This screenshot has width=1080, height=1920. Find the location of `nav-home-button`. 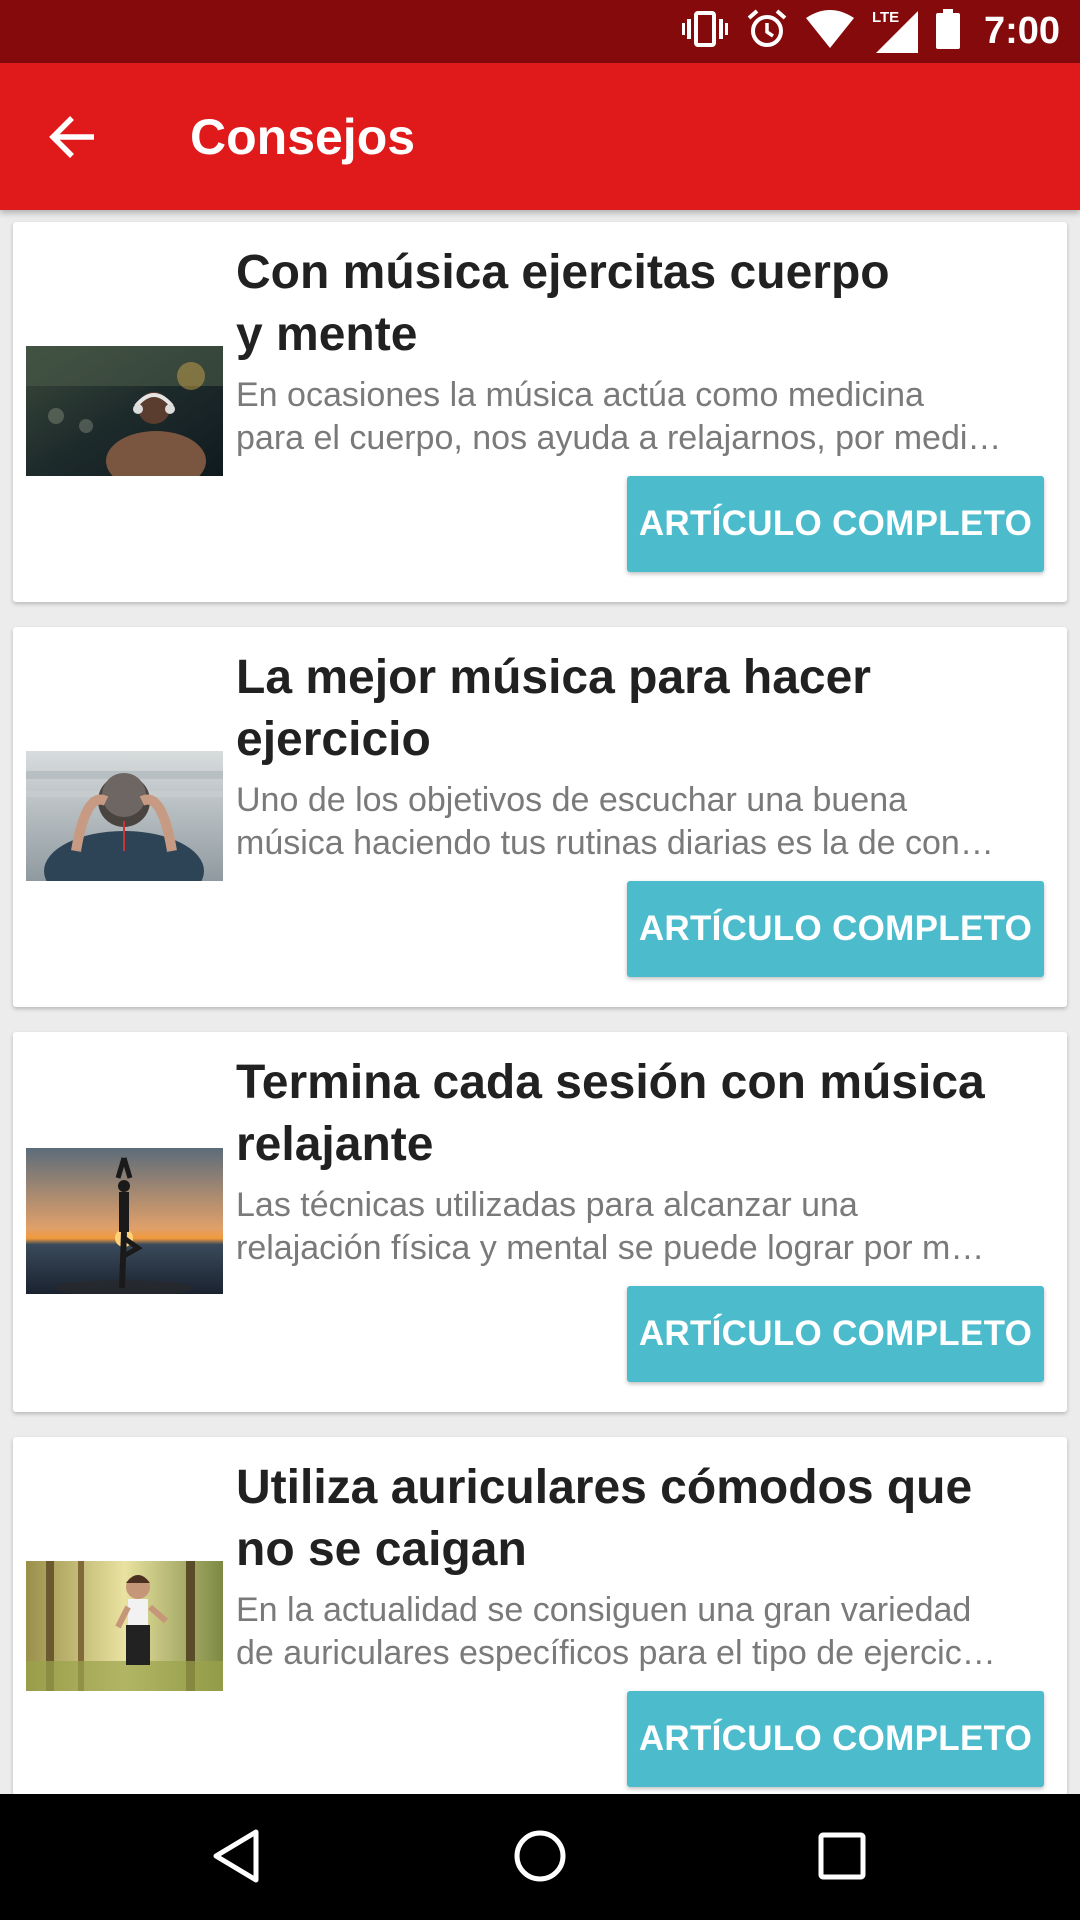

nav-home-button is located at coordinates (540, 1858).